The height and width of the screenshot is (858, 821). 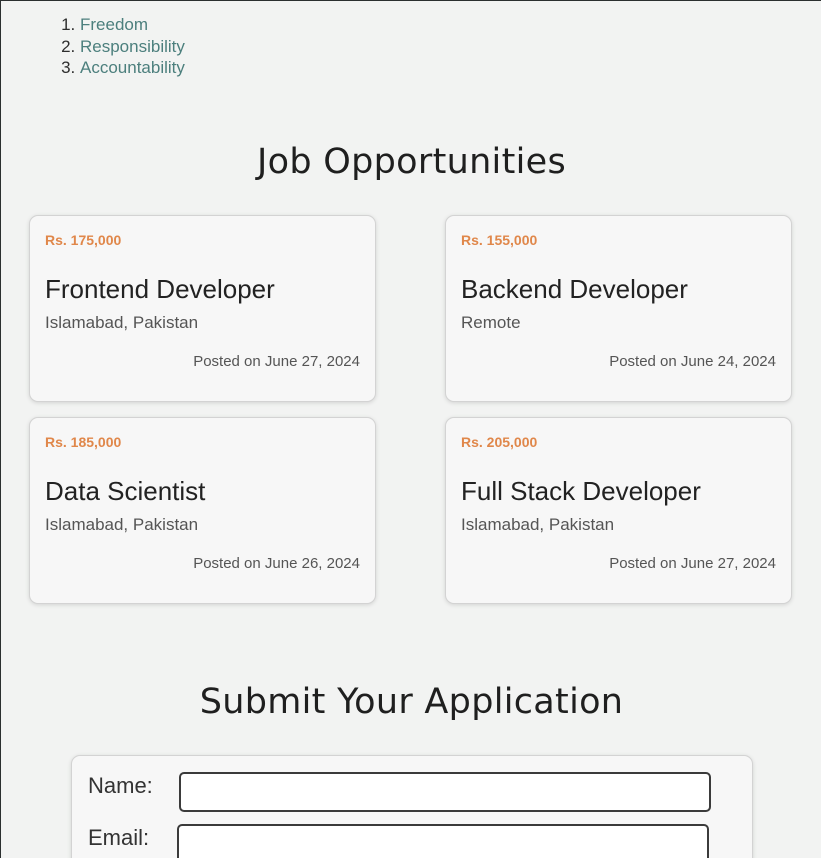 I want to click on value-item: Accountability, so click(x=132, y=68).